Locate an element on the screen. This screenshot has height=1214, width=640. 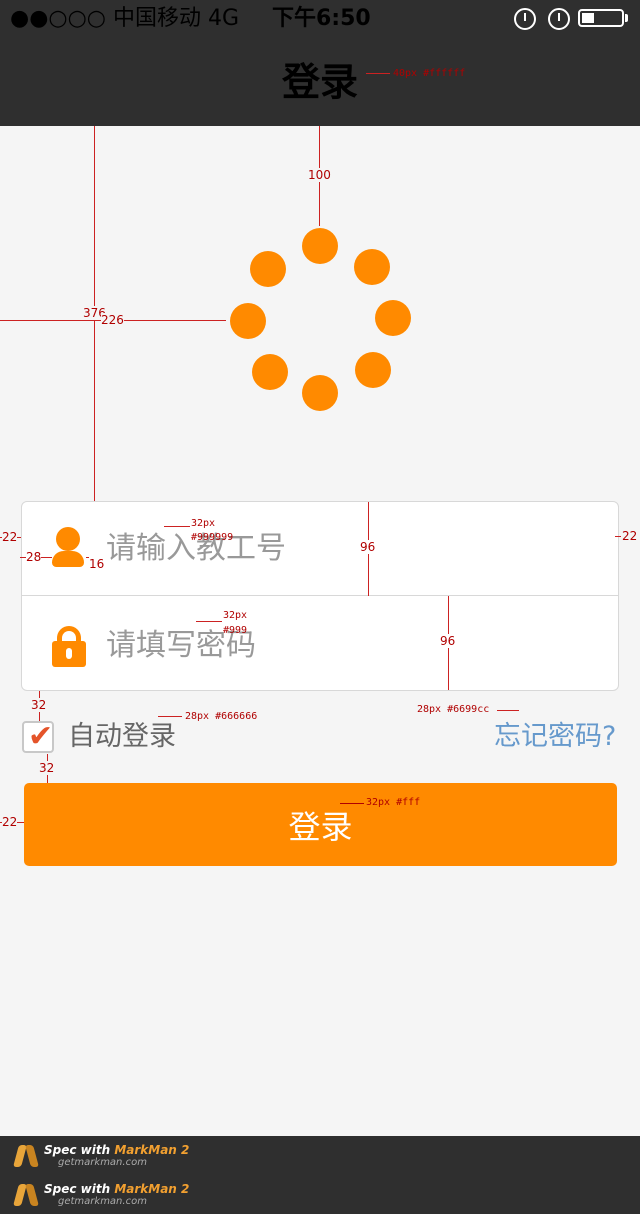
alarm-icon is located at coordinates (559, 19).